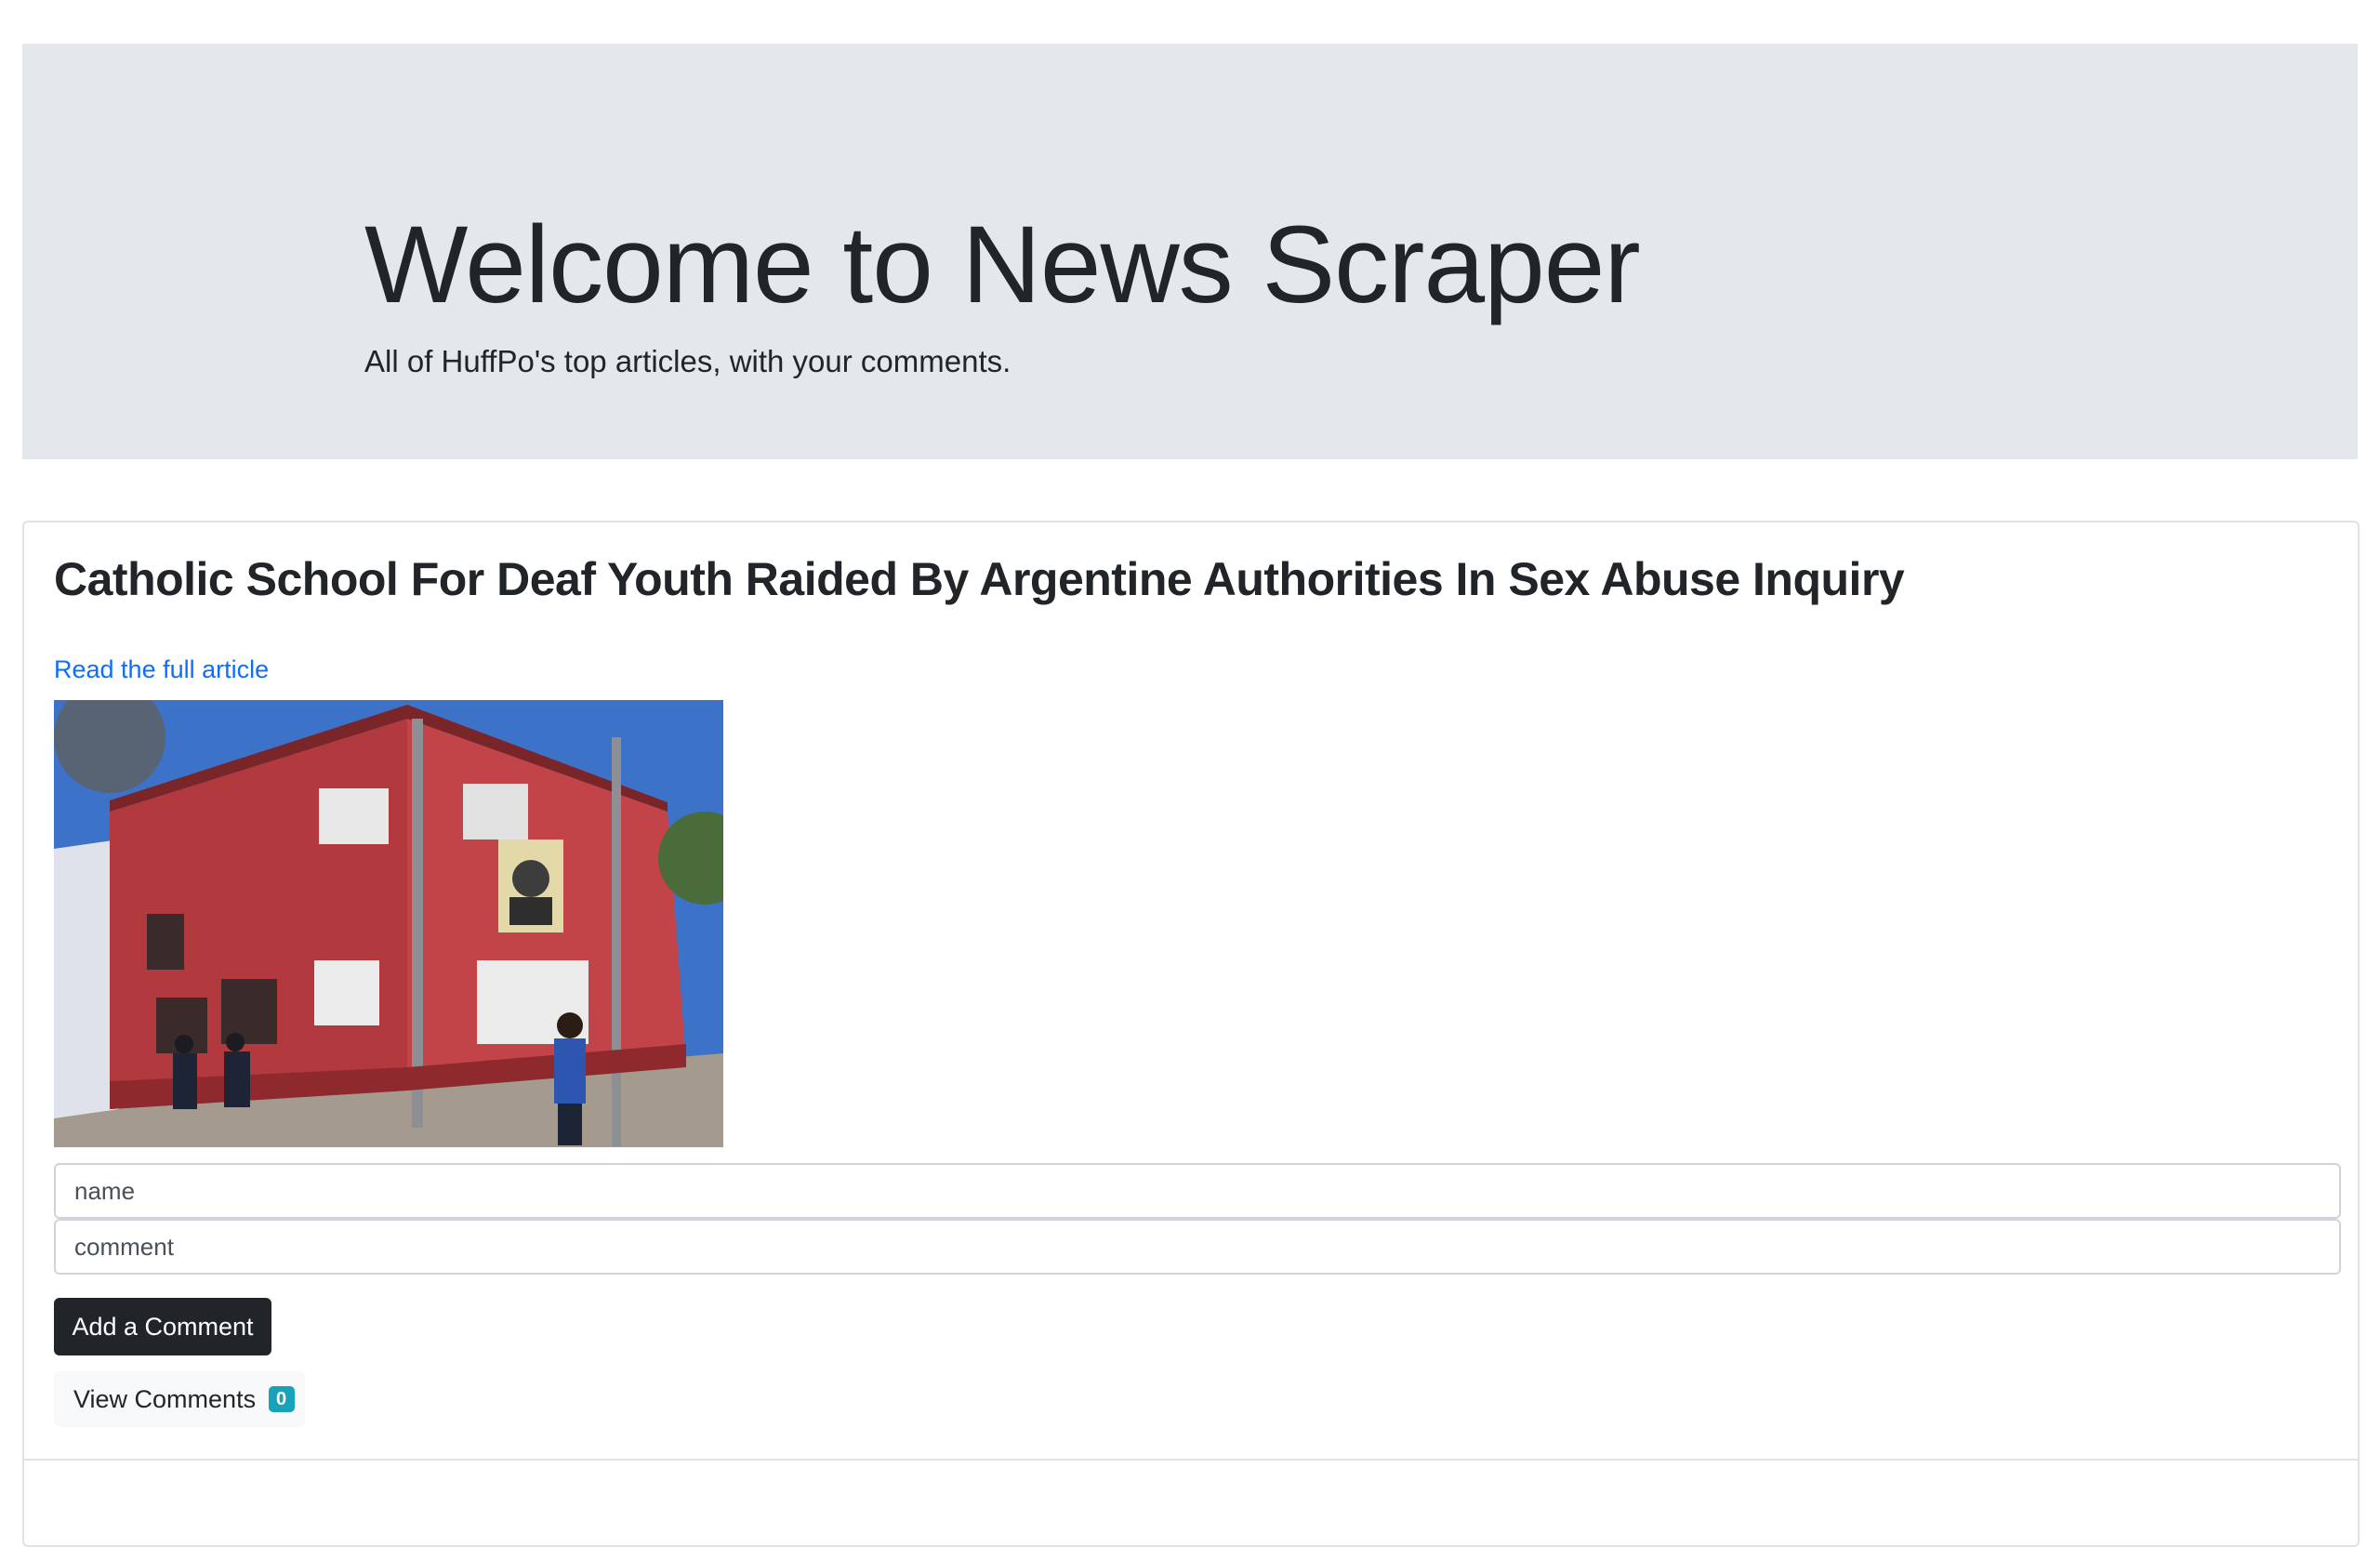 This screenshot has height=1547, width=2380. What do you see at coordinates (165, 1399) in the screenshot?
I see `view-comments-label: View Comments` at bounding box center [165, 1399].